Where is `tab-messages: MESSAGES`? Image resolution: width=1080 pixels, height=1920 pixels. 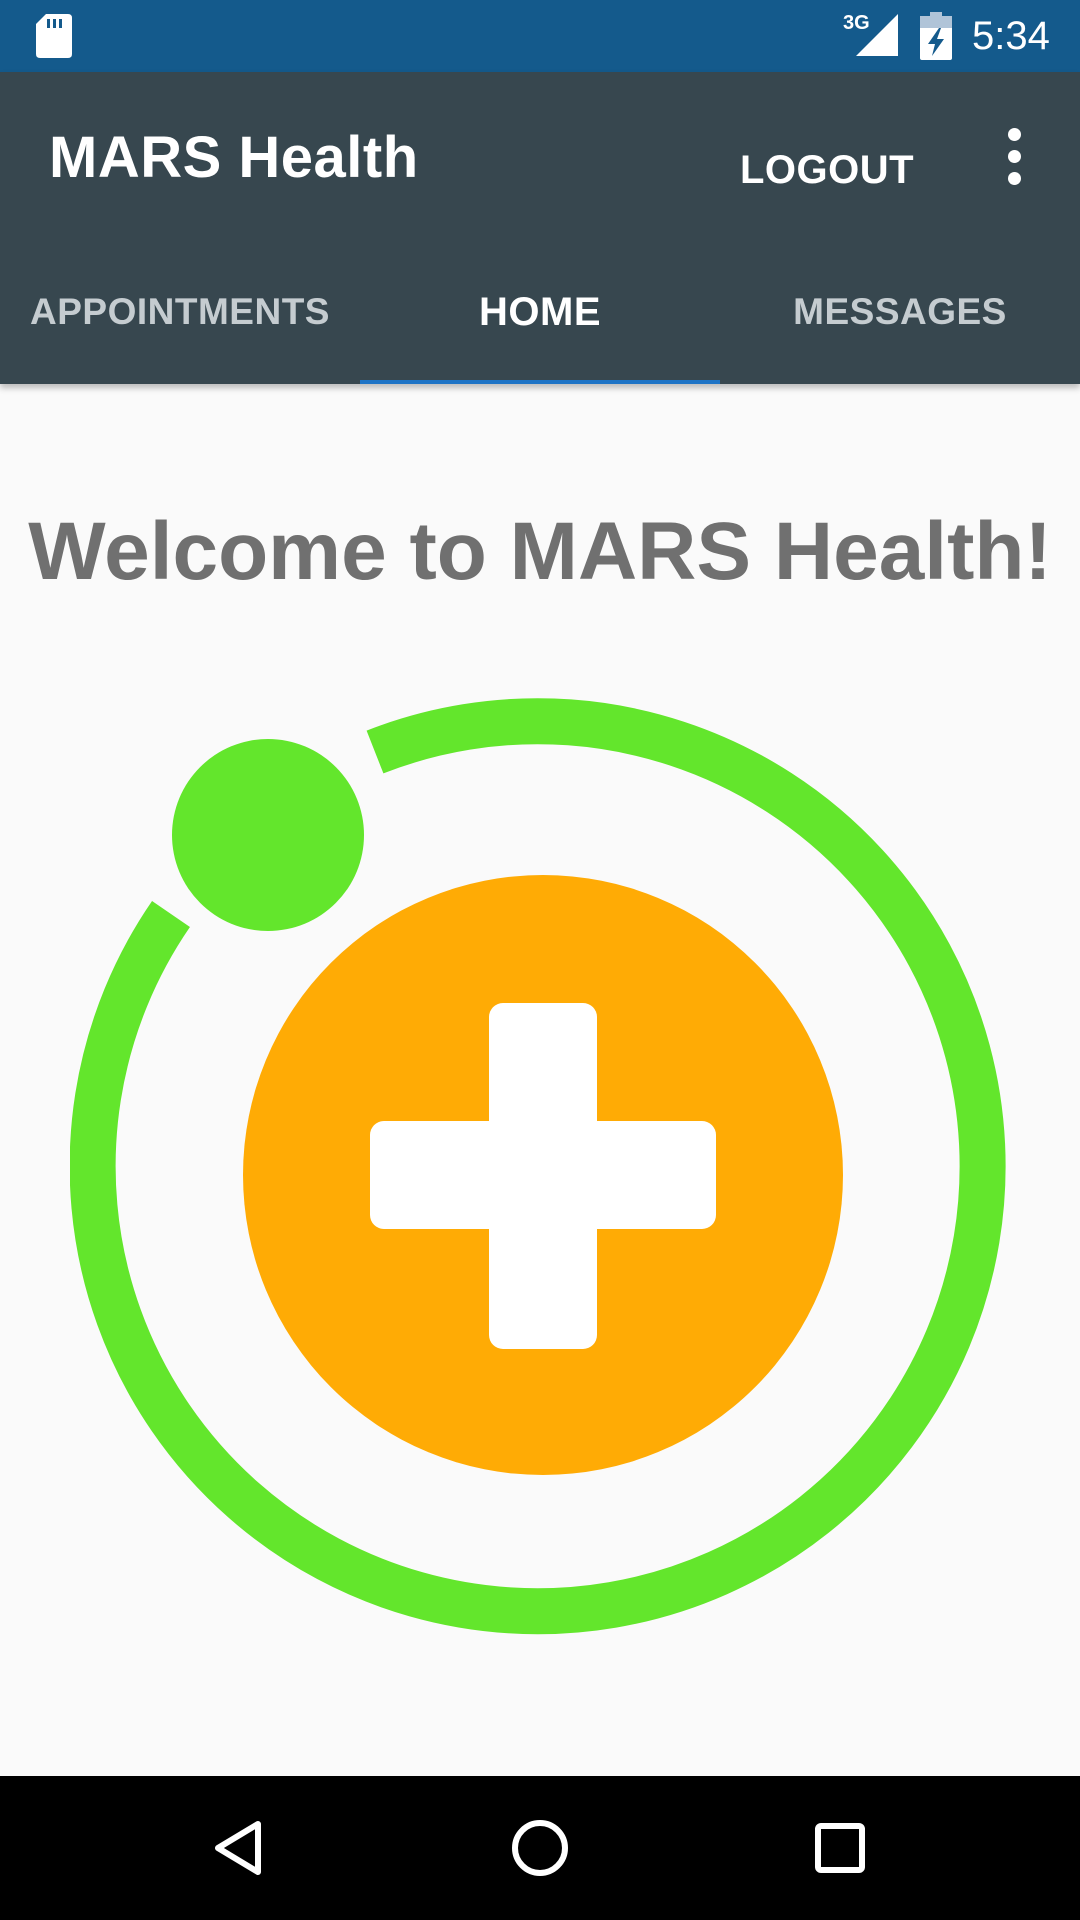 tab-messages: MESSAGES is located at coordinates (900, 312).